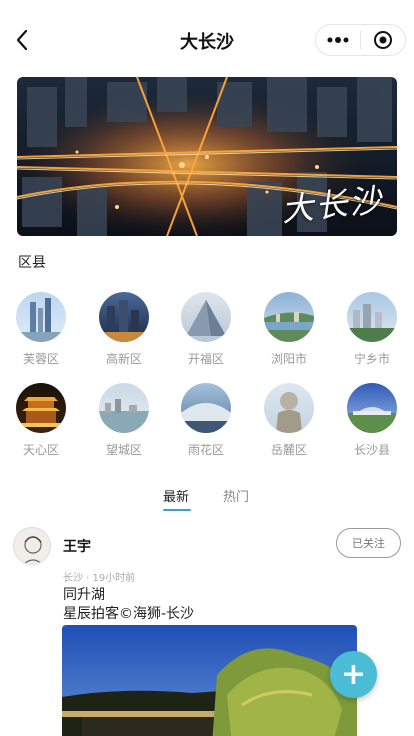 The image size is (414, 736). I want to click on post-title: 同升湖, so click(84, 595).